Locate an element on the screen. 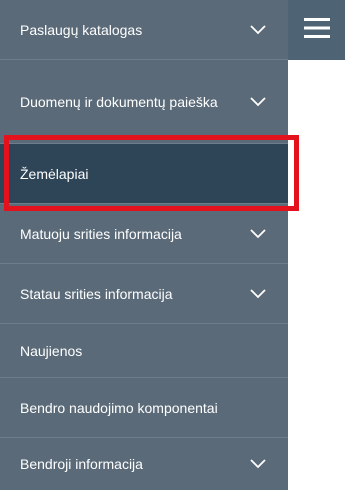  menu-item-duomenu-paieska: Duomenų ir dokumentų paieška is located at coordinates (144, 102).